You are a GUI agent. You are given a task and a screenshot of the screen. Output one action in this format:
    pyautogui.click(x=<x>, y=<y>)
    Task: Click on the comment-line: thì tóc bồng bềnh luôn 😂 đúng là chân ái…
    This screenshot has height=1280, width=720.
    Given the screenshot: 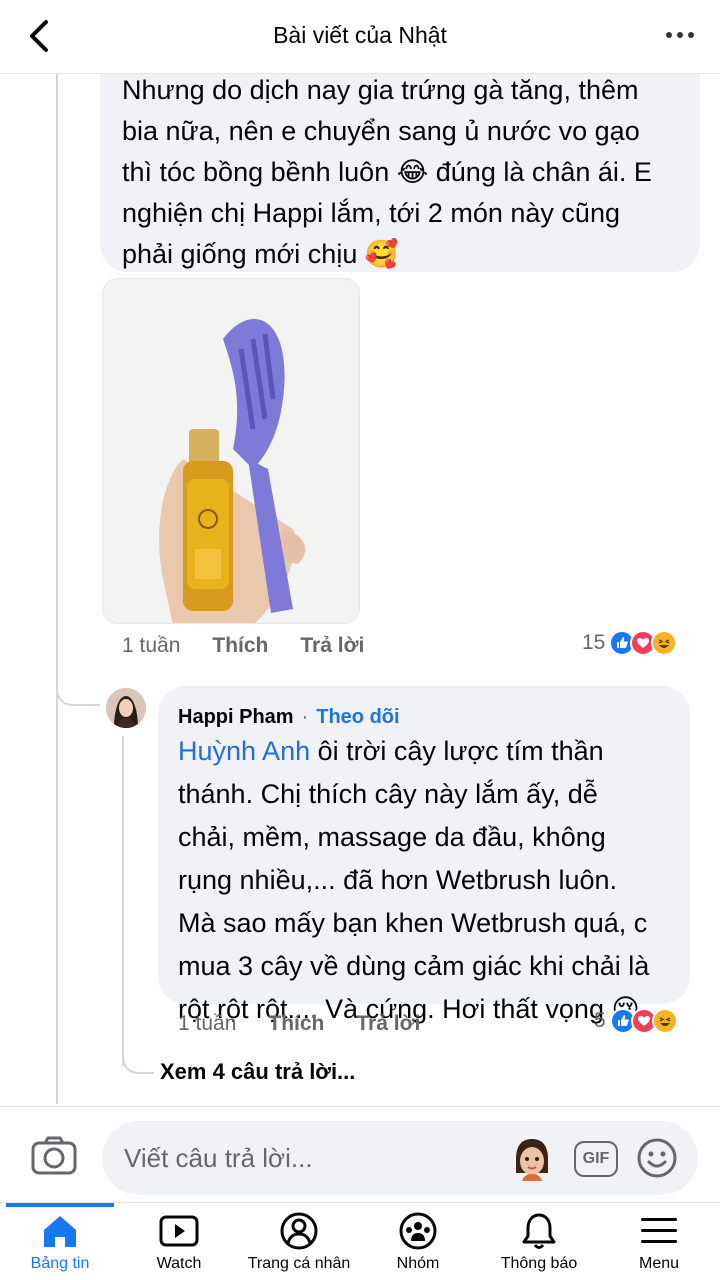 What is the action you would take?
    pyautogui.click(x=387, y=172)
    